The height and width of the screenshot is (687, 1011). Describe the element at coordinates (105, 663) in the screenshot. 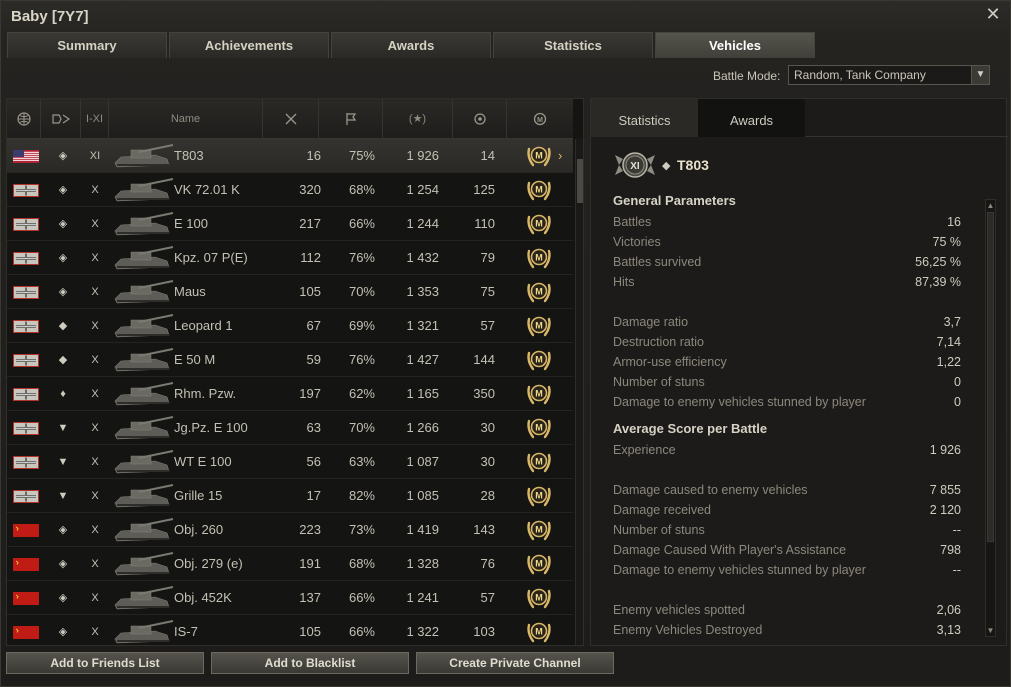

I see `add-to-friends-button: Add to Friends List` at that location.